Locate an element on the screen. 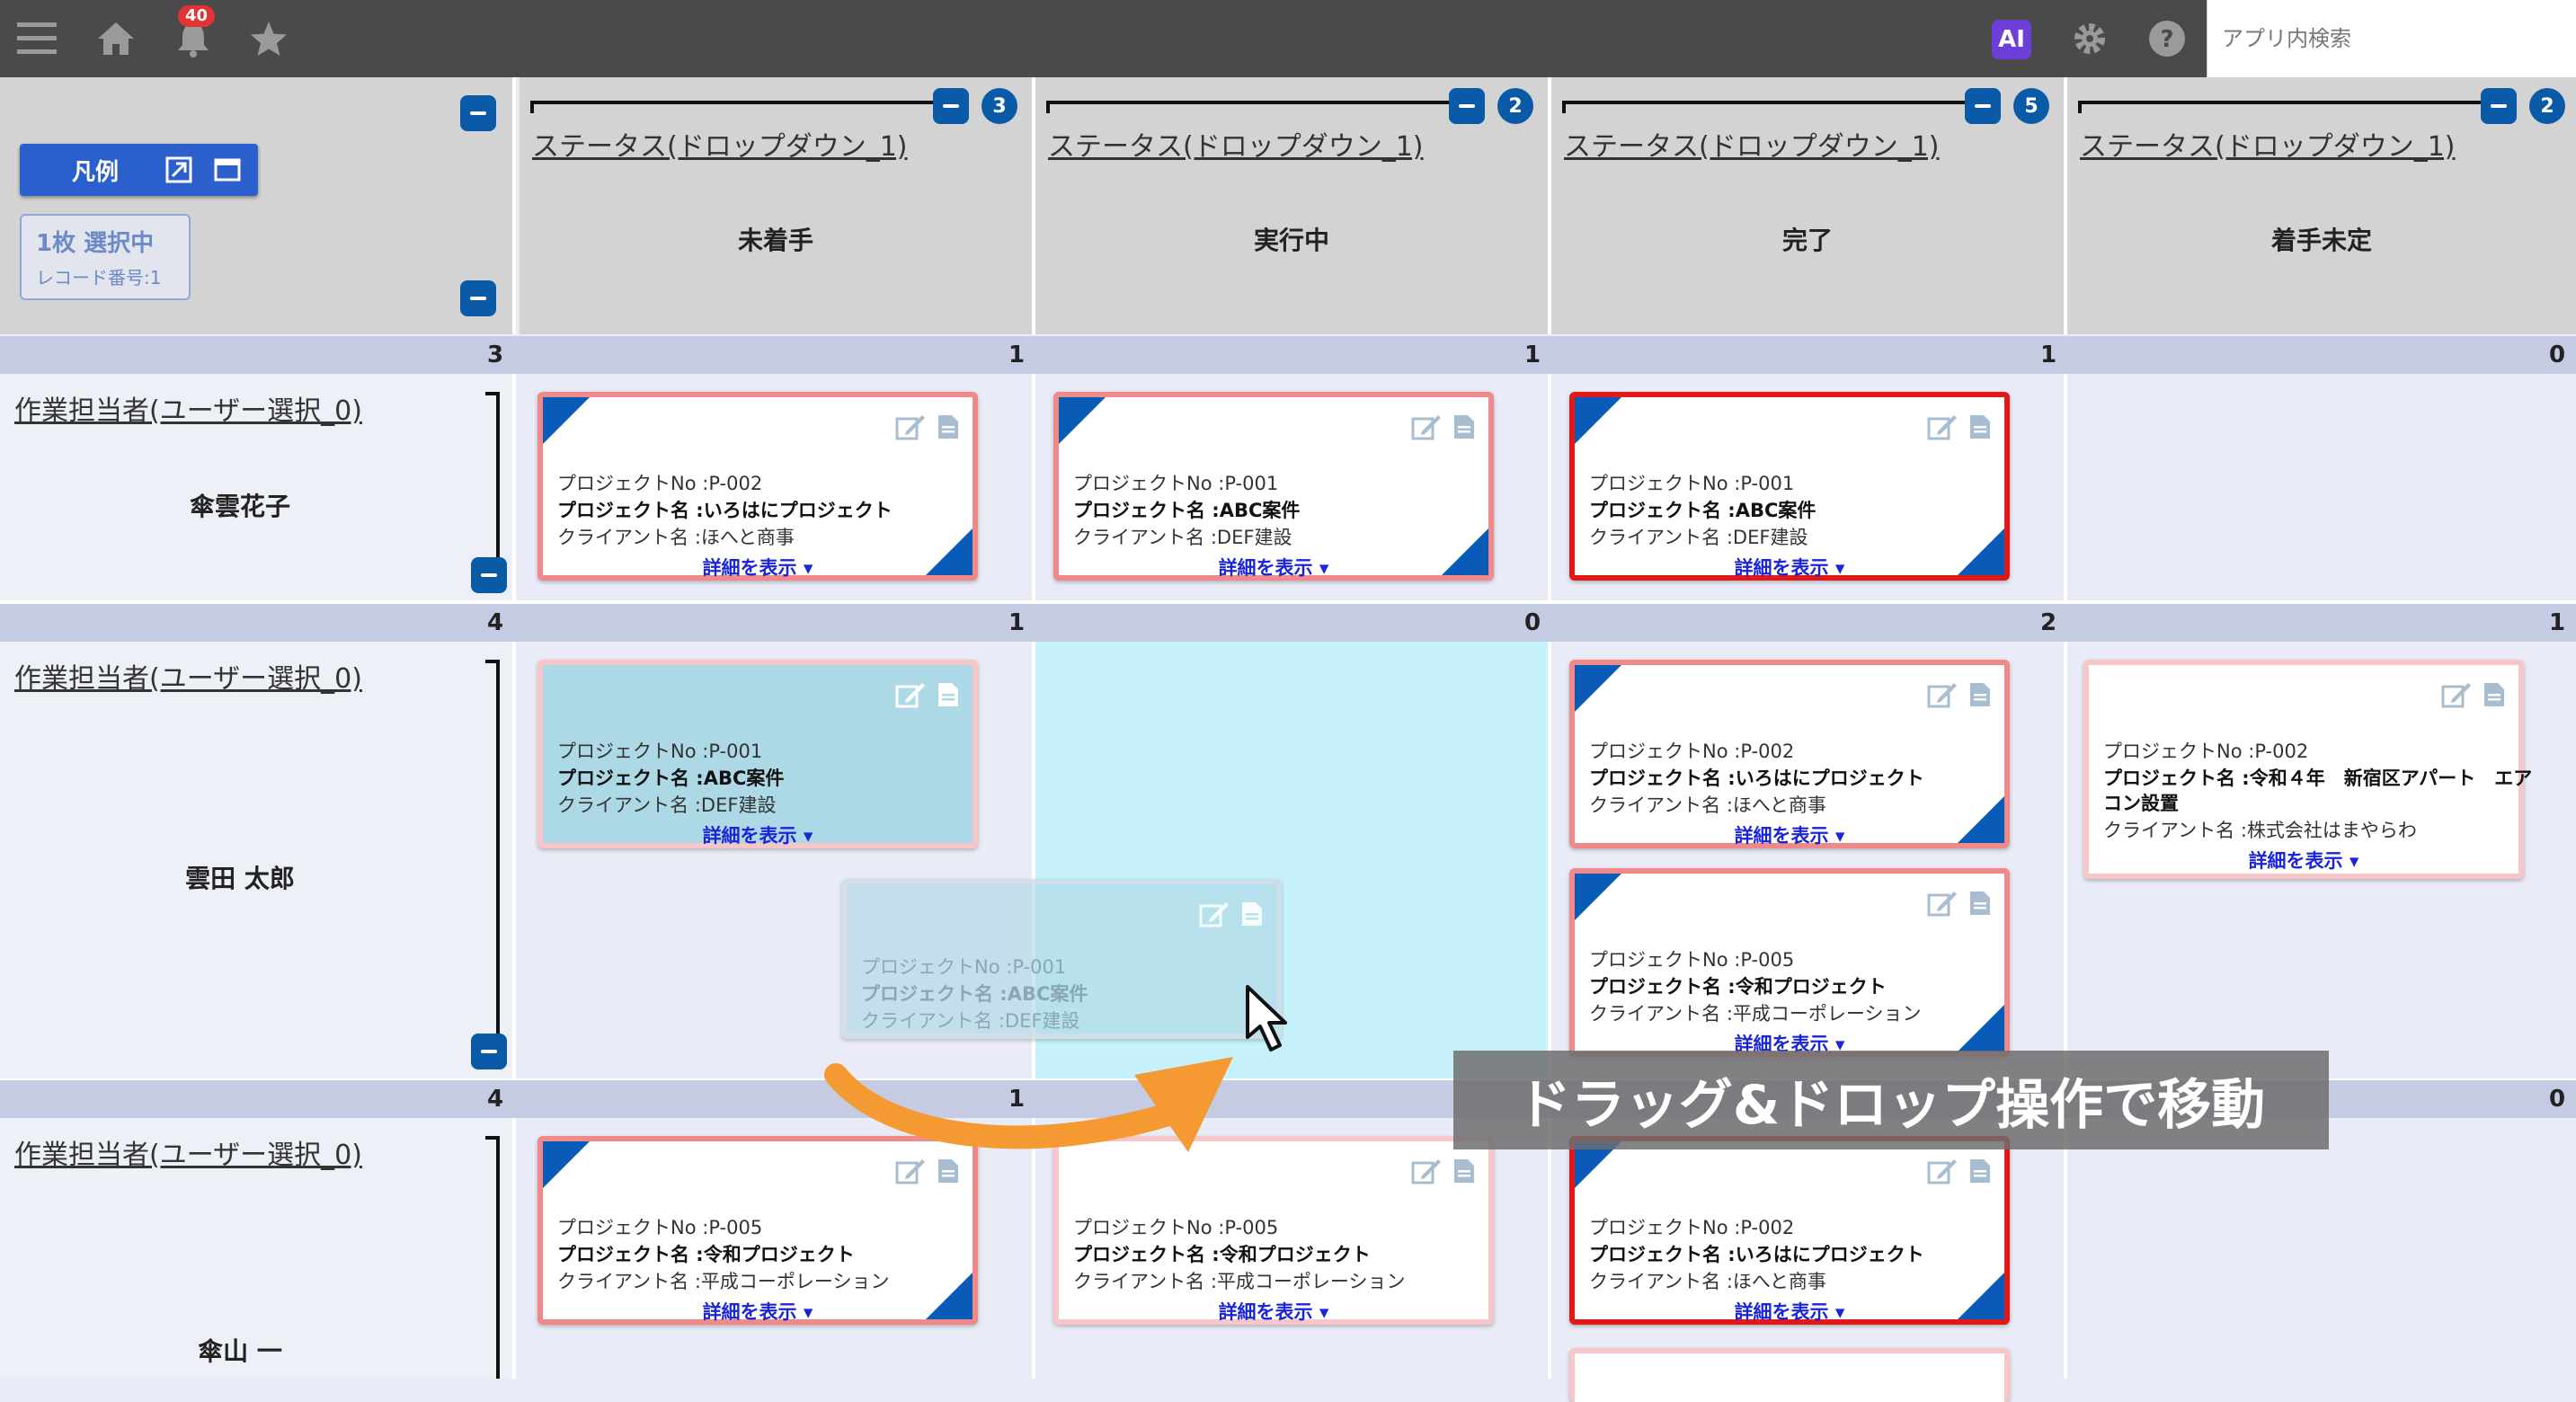  drag-arrow-annotation is located at coordinates (1028, 1104).